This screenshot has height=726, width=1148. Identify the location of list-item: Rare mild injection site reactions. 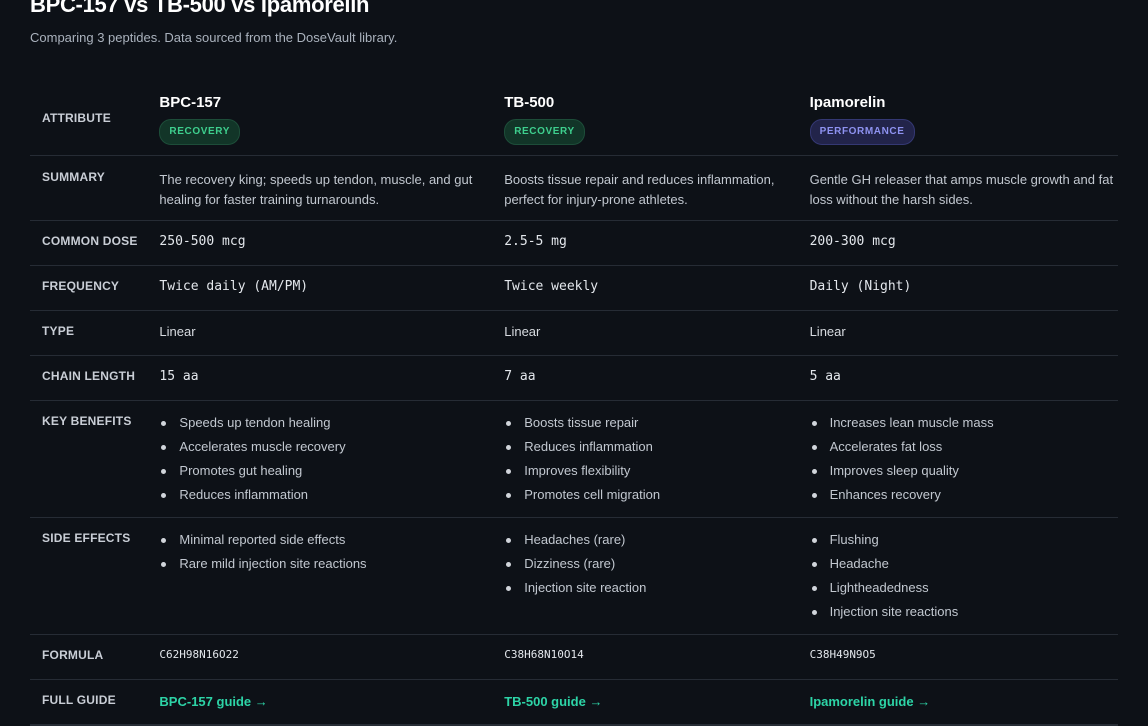
(331, 564).